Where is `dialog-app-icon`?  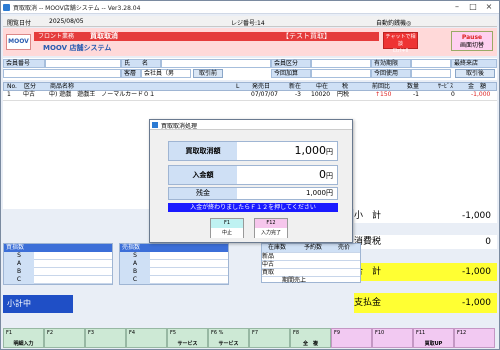 dialog-app-icon is located at coordinates (155, 125).